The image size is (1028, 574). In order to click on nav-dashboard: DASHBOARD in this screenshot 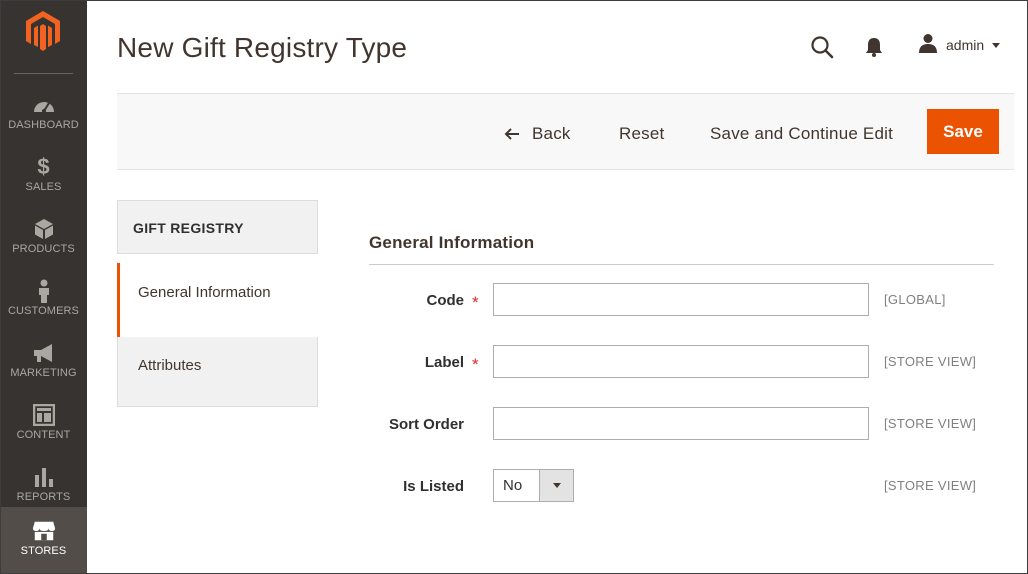, I will do `click(43, 114)`.